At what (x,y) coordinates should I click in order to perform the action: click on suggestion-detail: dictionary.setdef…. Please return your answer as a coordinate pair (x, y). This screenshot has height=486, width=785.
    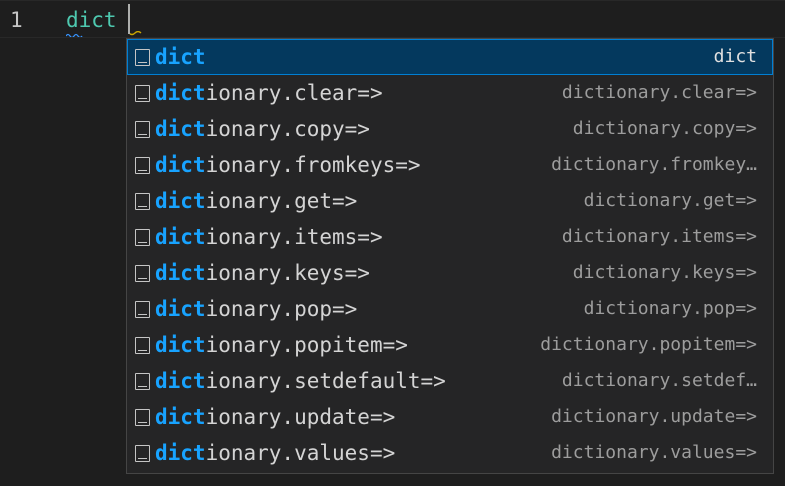
    Looking at the image, I should click on (659, 380).